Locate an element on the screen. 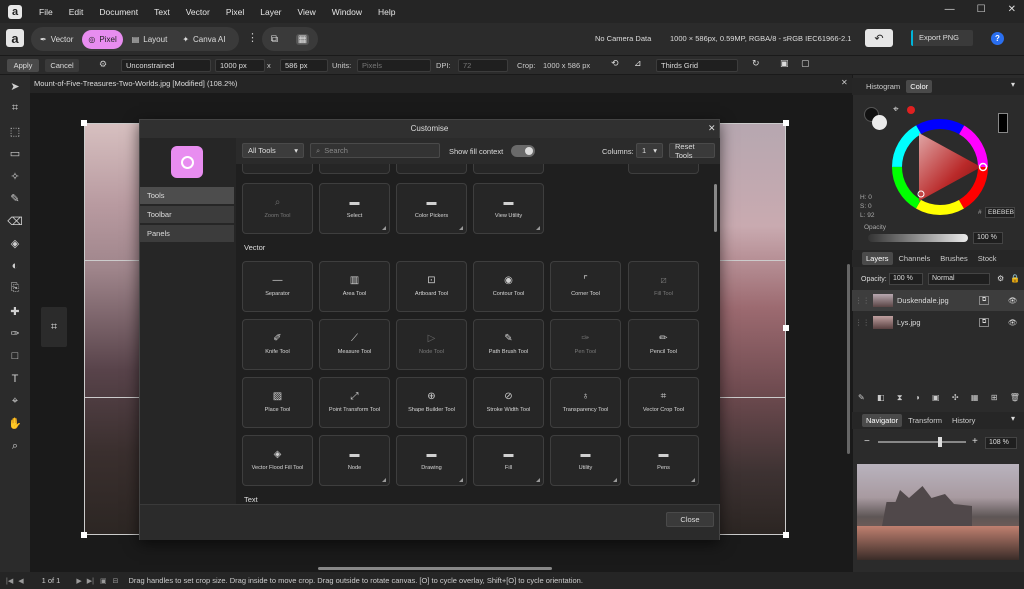  add-layer-icon: ⊞ is located at coordinates (994, 399).